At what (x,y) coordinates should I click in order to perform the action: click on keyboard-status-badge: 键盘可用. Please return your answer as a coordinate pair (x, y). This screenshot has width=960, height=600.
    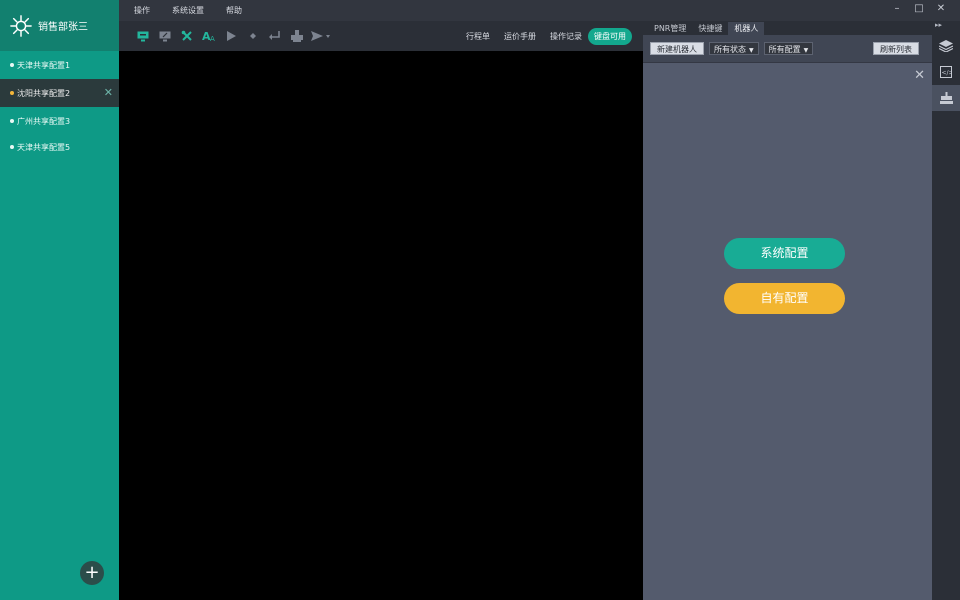
    Looking at the image, I should click on (610, 36).